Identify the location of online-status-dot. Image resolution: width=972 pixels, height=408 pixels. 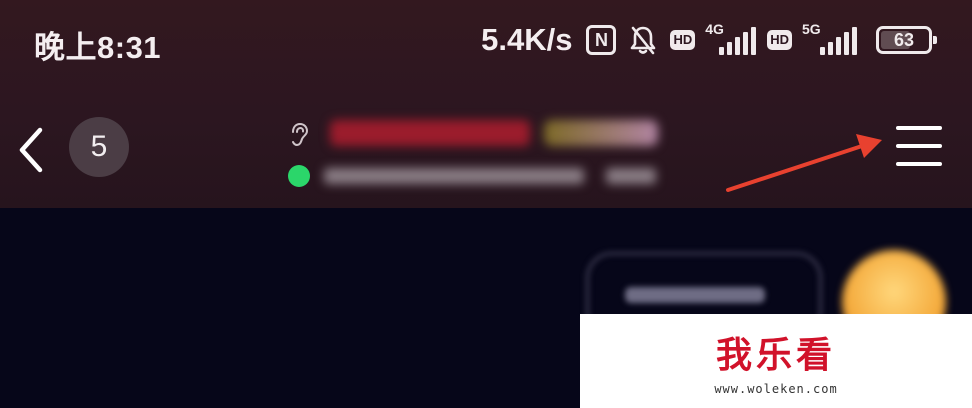
(299, 176).